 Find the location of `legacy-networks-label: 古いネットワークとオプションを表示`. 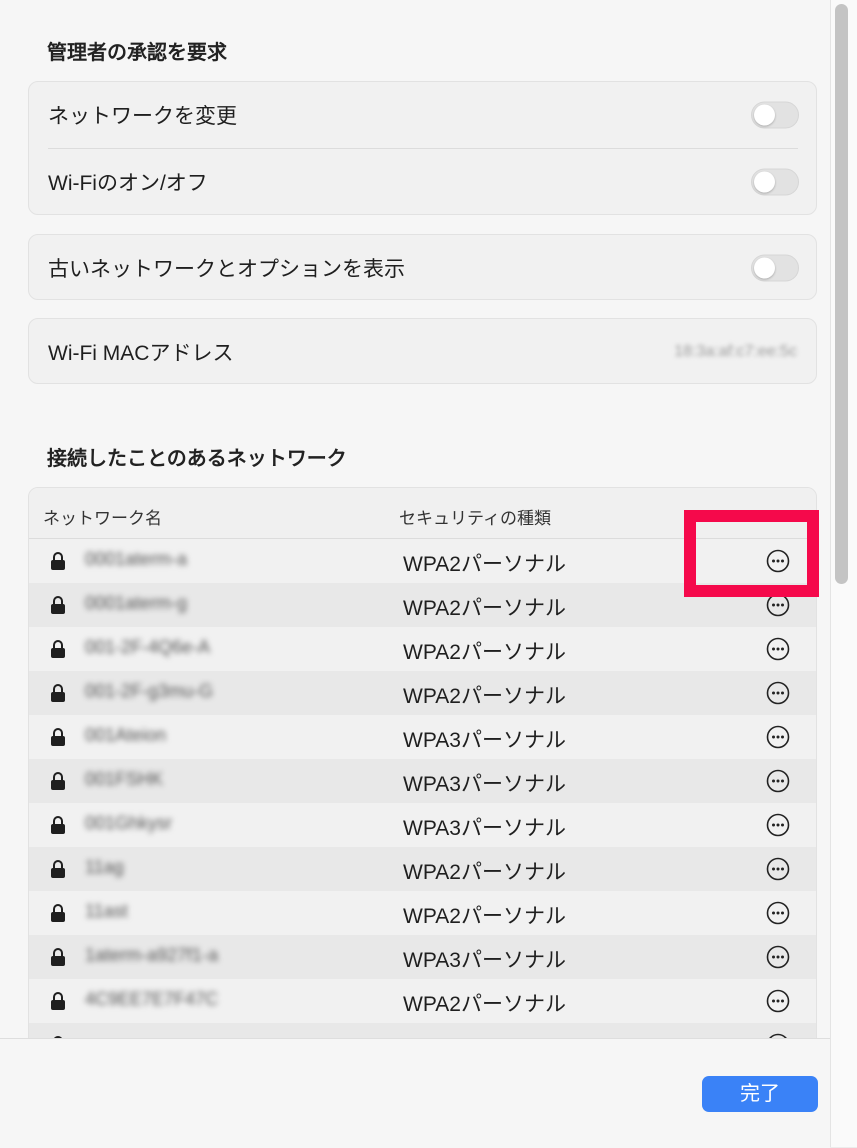

legacy-networks-label: 古いネットワークとオプションを表示 is located at coordinates (226, 269).